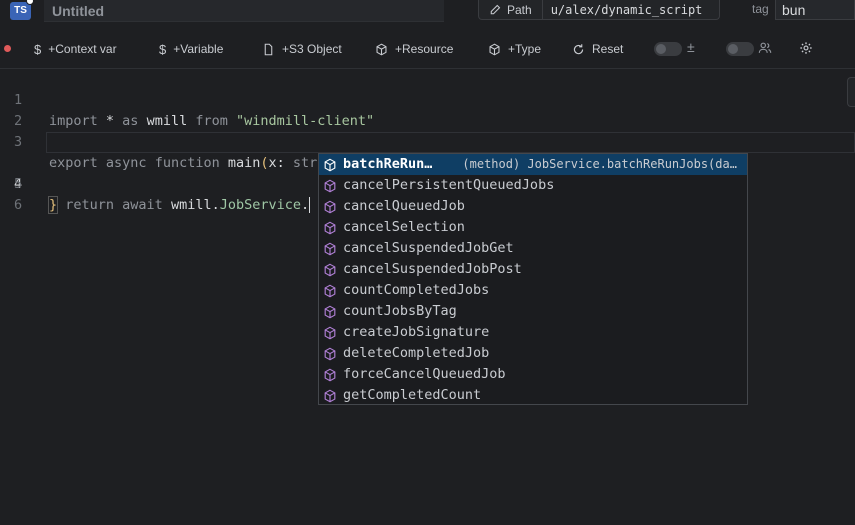  I want to click on path-label: Path, so click(511, 9).